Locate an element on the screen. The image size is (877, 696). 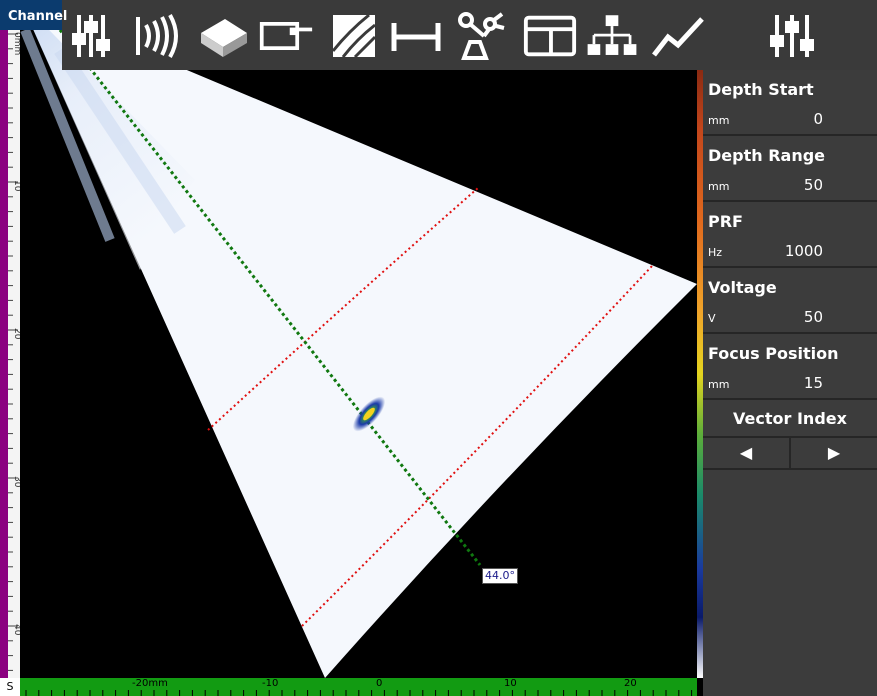
layout-icon is located at coordinates (550, 36).